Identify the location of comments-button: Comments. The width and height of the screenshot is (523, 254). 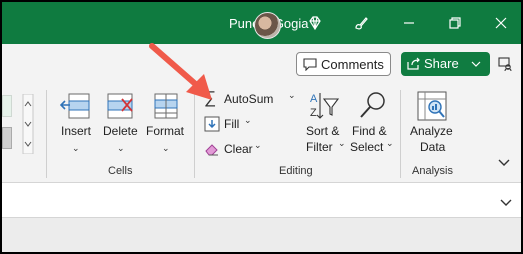
(343, 64).